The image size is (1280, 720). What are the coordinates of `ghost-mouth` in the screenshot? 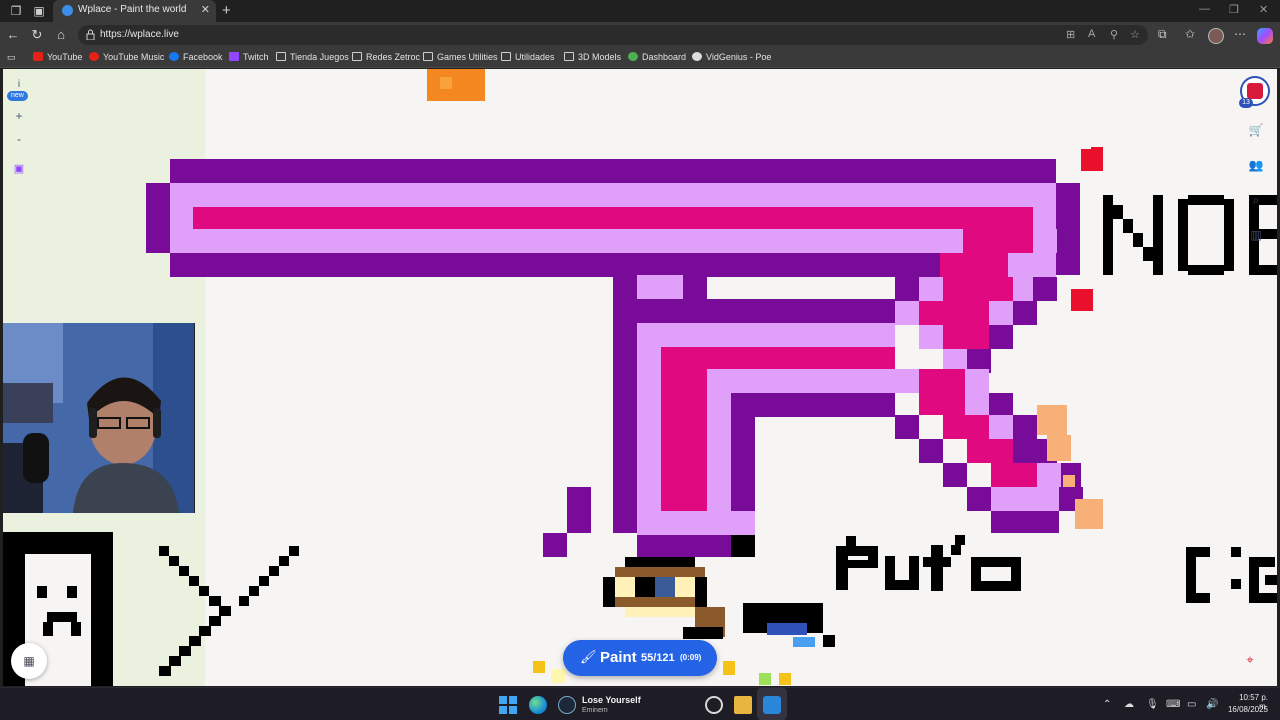 It's located at (76, 629).